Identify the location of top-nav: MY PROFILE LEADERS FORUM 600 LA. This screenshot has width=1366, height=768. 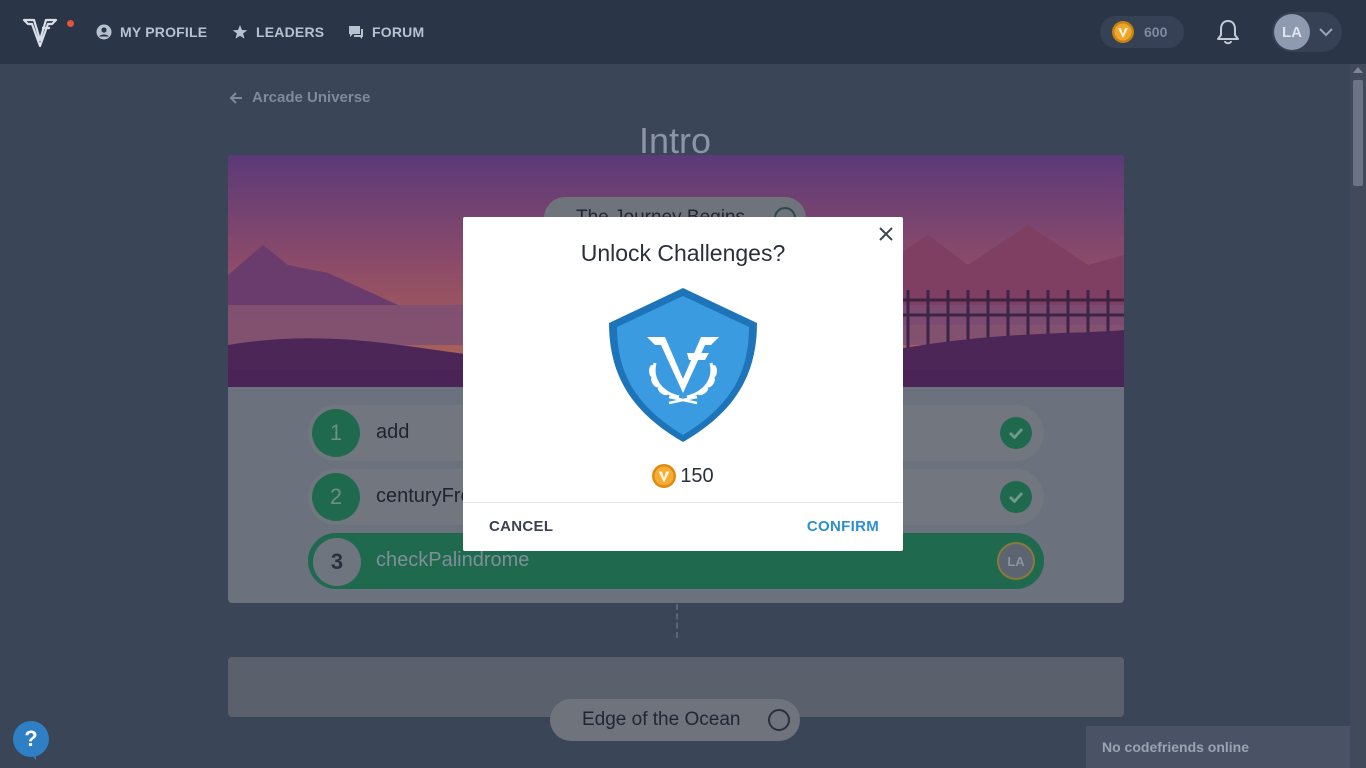
(683, 32).